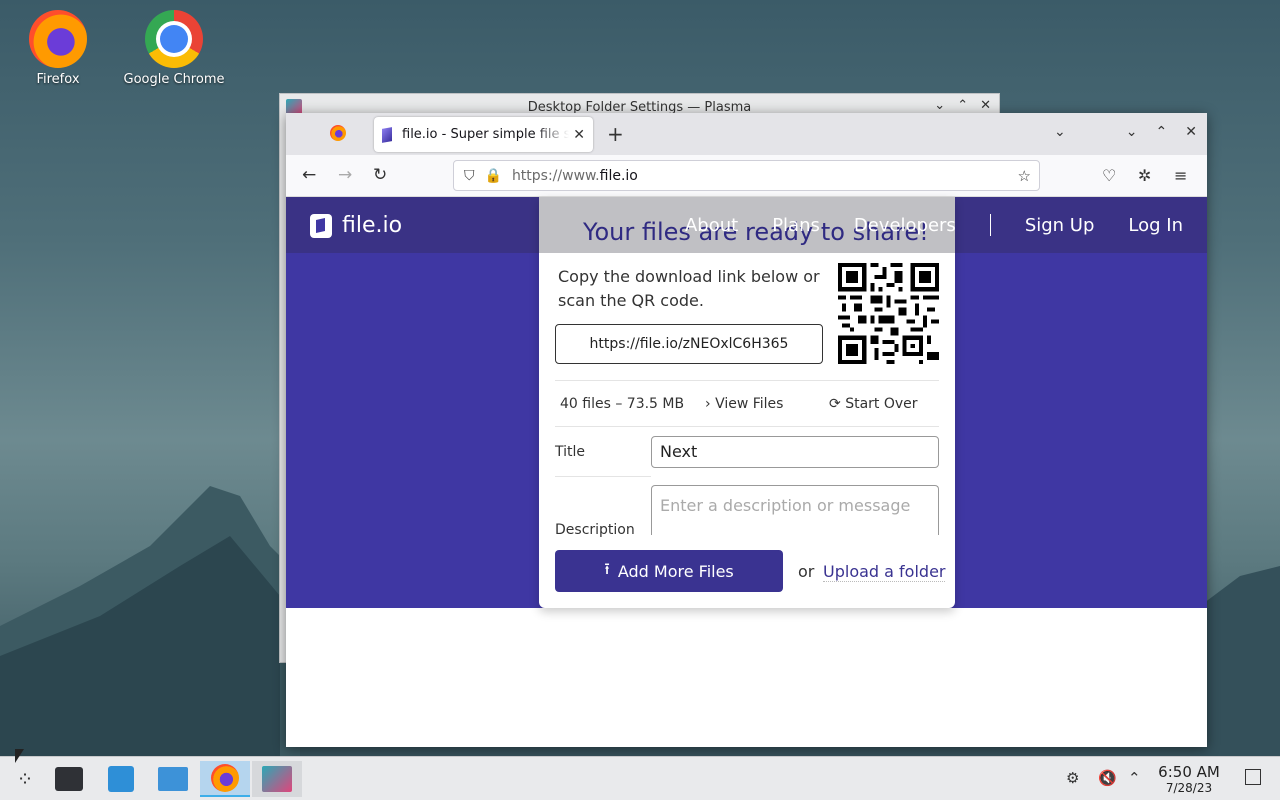 Image resolution: width=1280 pixels, height=800 pixels. I want to click on shield-icon: ⛉, so click(469, 176).